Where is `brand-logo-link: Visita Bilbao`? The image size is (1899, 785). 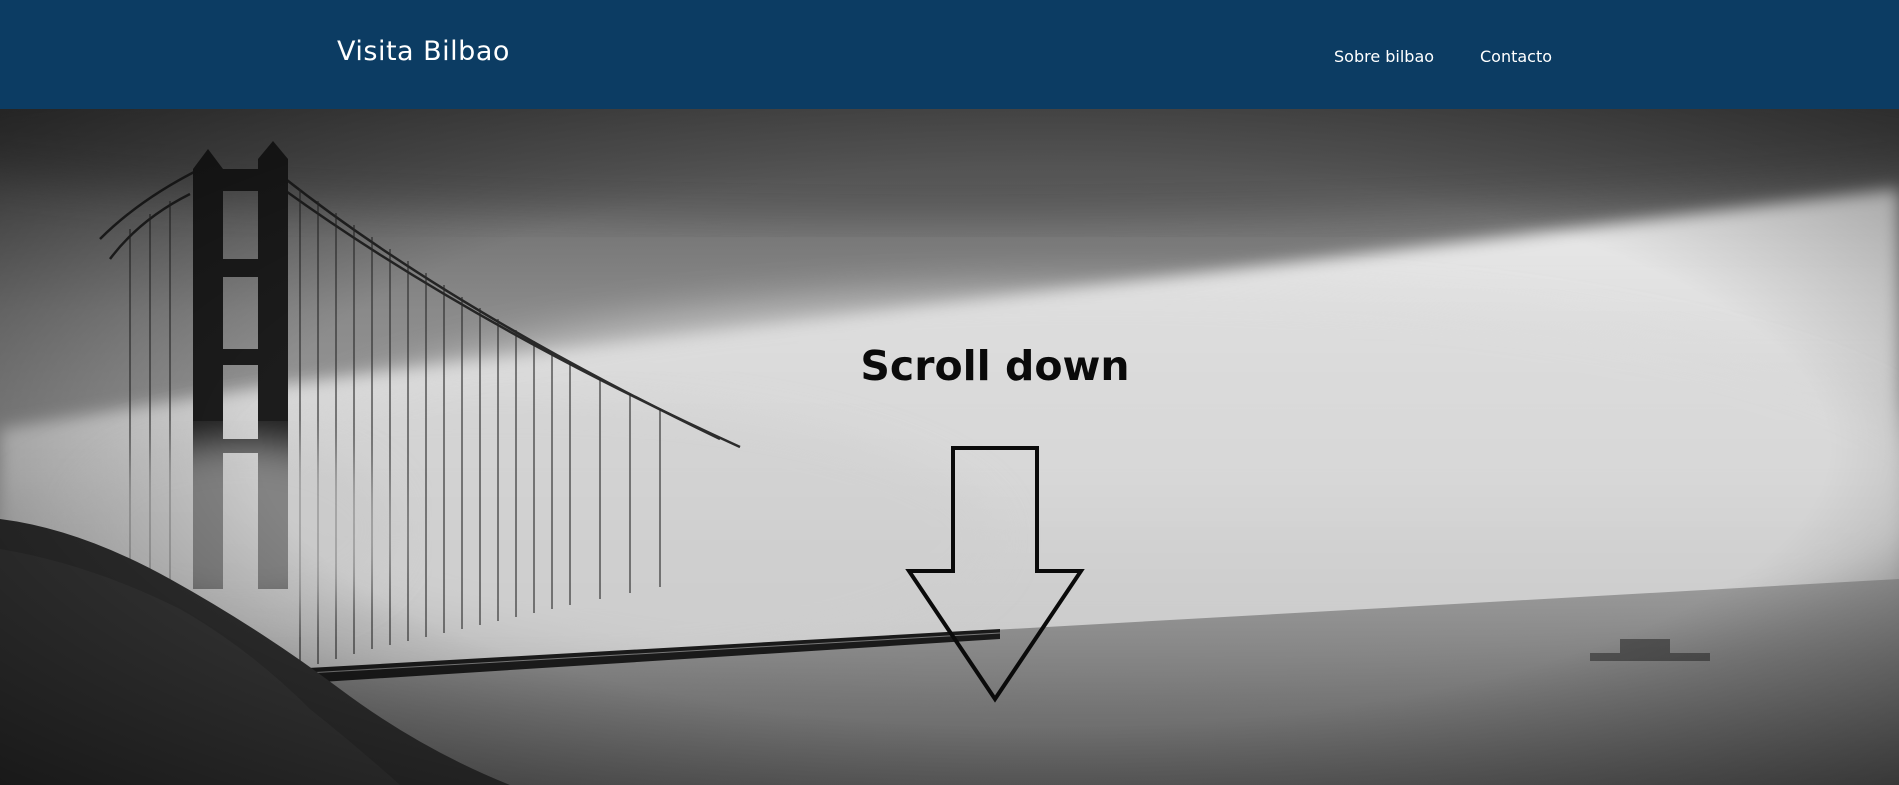
brand-logo-link: Visita Bilbao is located at coordinates (423, 51).